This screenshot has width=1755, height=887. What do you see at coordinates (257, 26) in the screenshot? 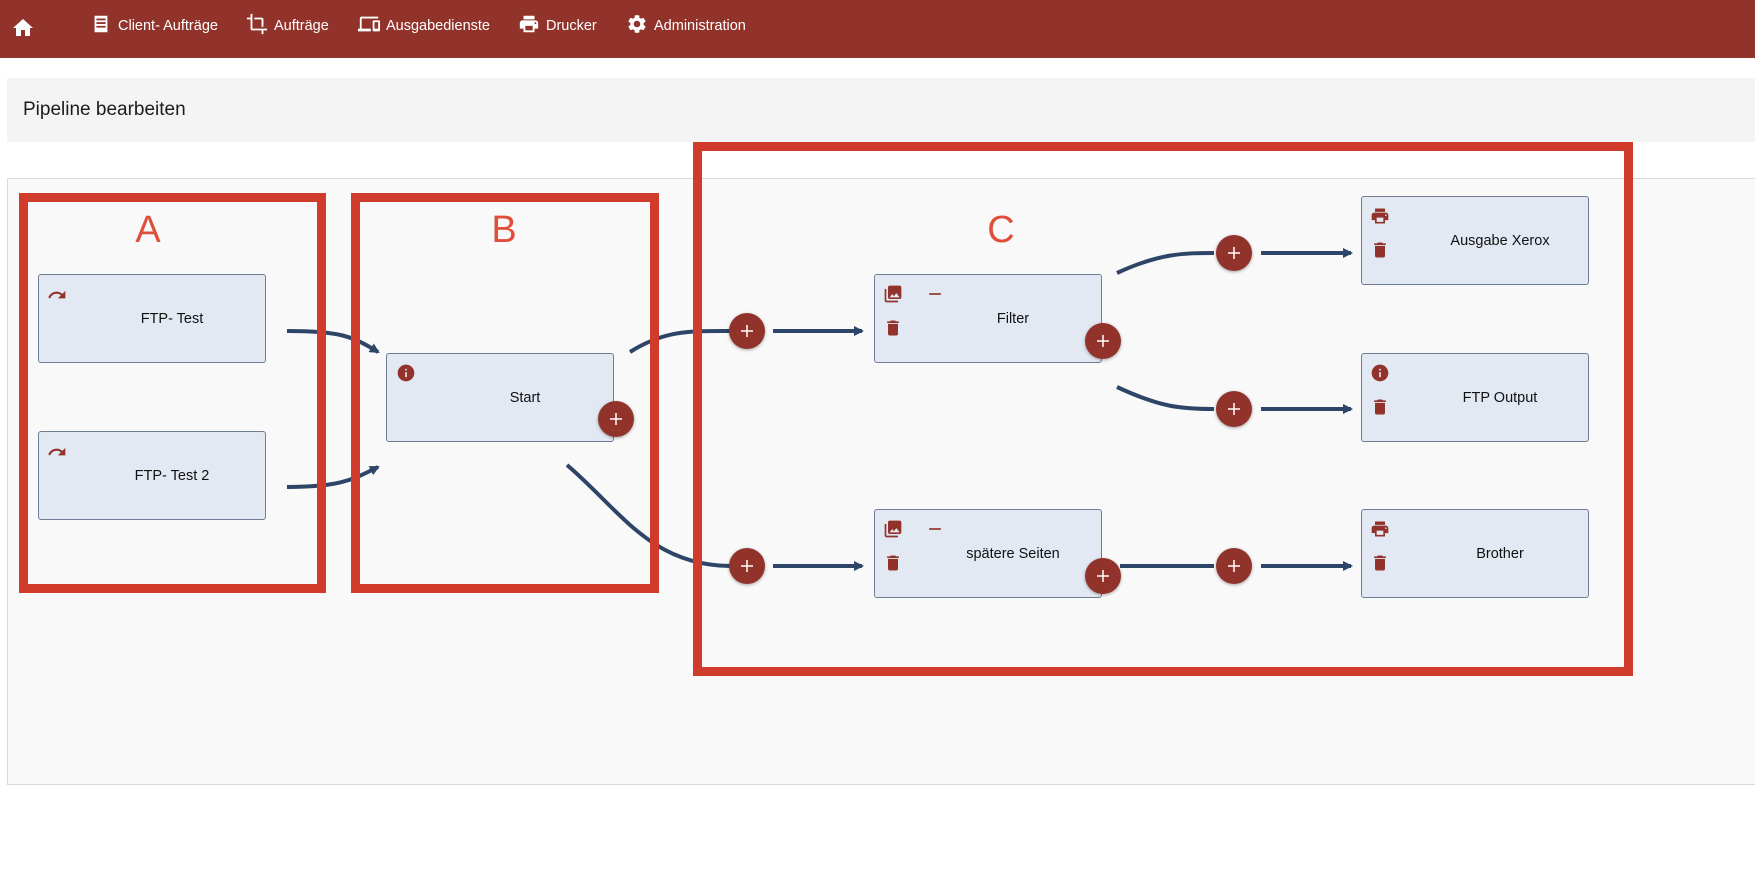
I see `crop-icon` at bounding box center [257, 26].